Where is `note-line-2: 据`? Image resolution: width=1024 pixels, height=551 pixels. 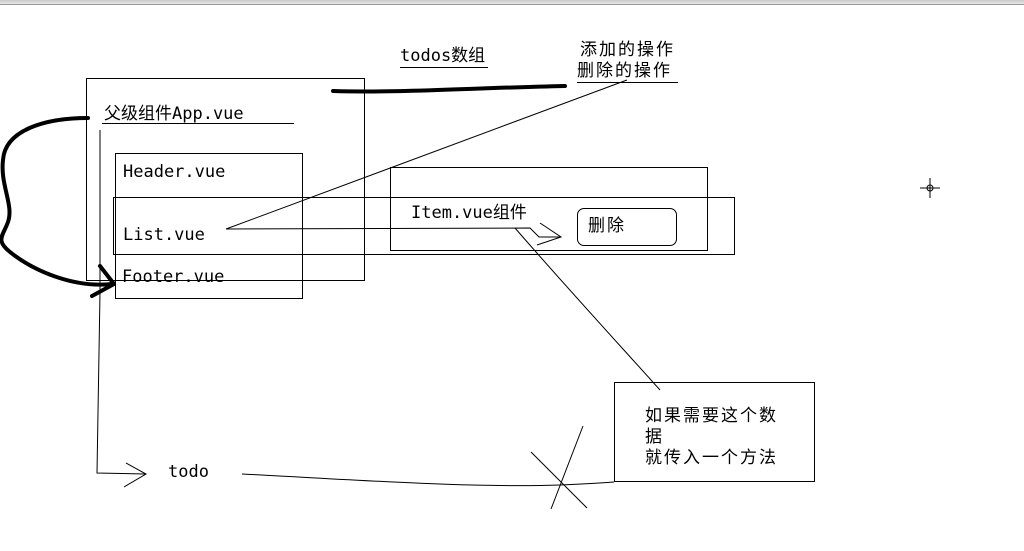 note-line-2: 据 is located at coordinates (654, 437).